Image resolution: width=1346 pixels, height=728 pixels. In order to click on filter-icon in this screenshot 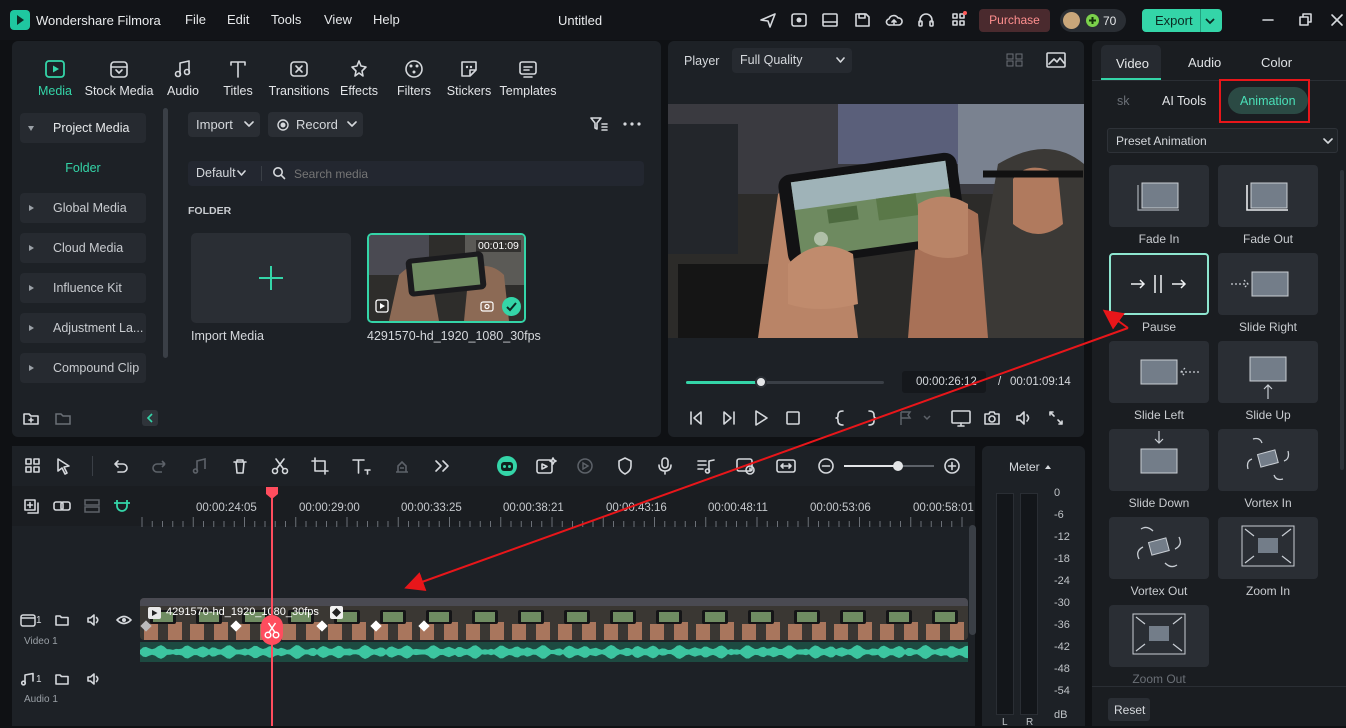, I will do `click(599, 124)`.